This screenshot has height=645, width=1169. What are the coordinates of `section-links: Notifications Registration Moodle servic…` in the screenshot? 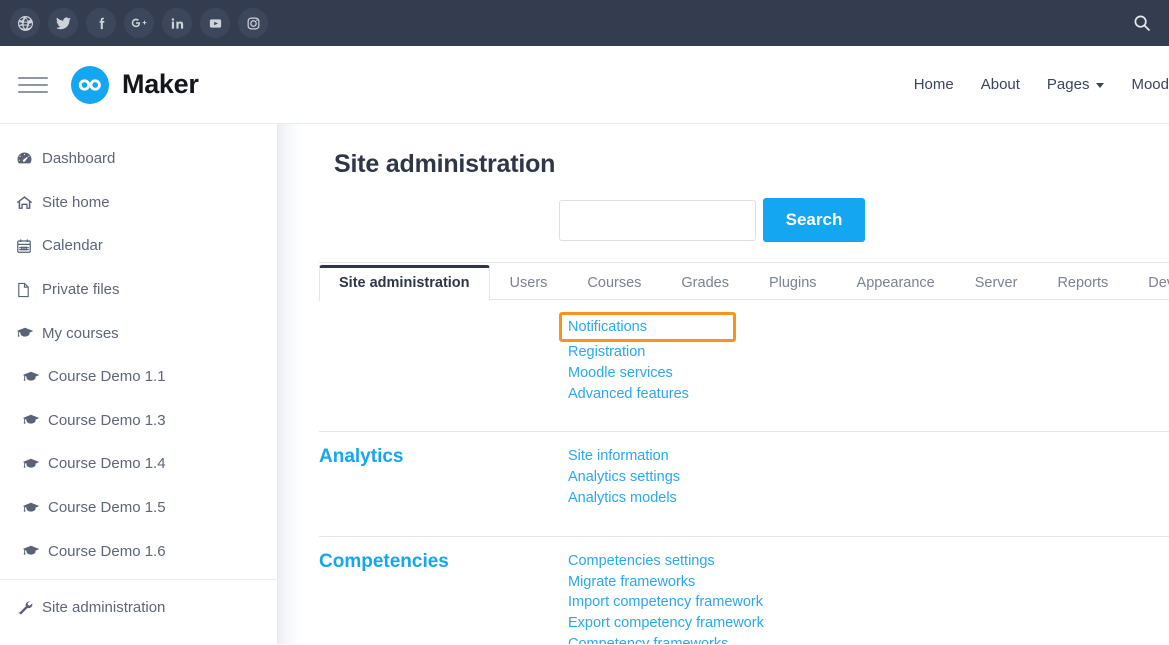 It's located at (647, 358).